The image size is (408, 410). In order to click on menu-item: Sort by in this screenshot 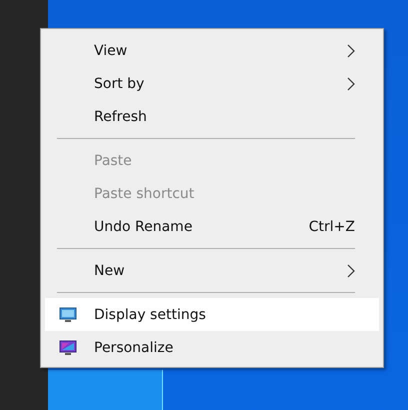, I will do `click(212, 83)`.